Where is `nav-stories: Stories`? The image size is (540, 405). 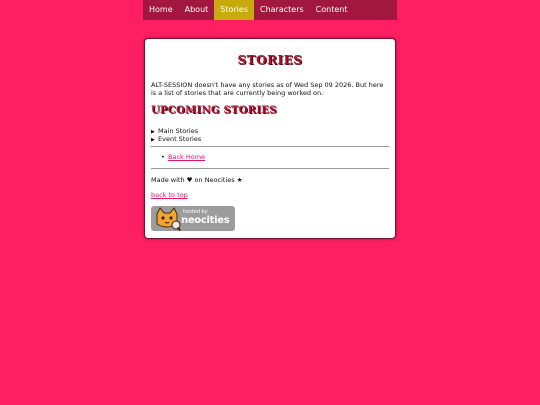
nav-stories: Stories is located at coordinates (234, 10).